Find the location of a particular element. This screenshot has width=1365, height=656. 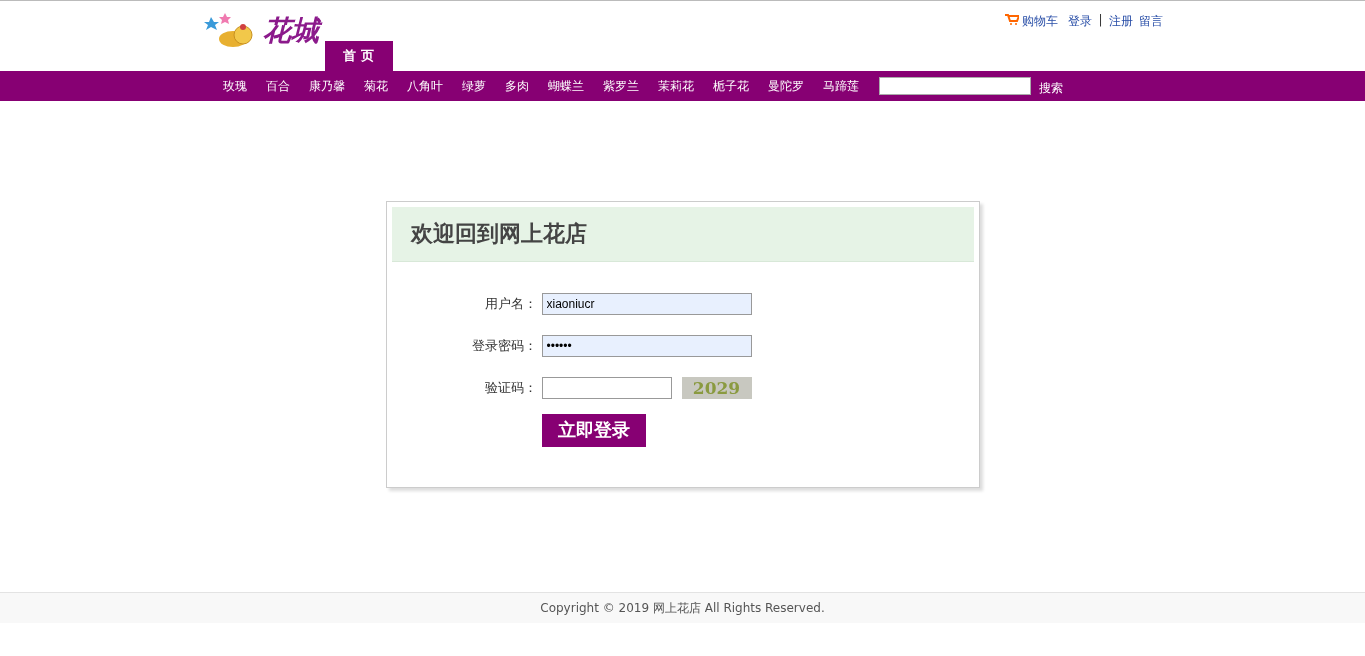

header-link: 留言 is located at coordinates (1150, 21).